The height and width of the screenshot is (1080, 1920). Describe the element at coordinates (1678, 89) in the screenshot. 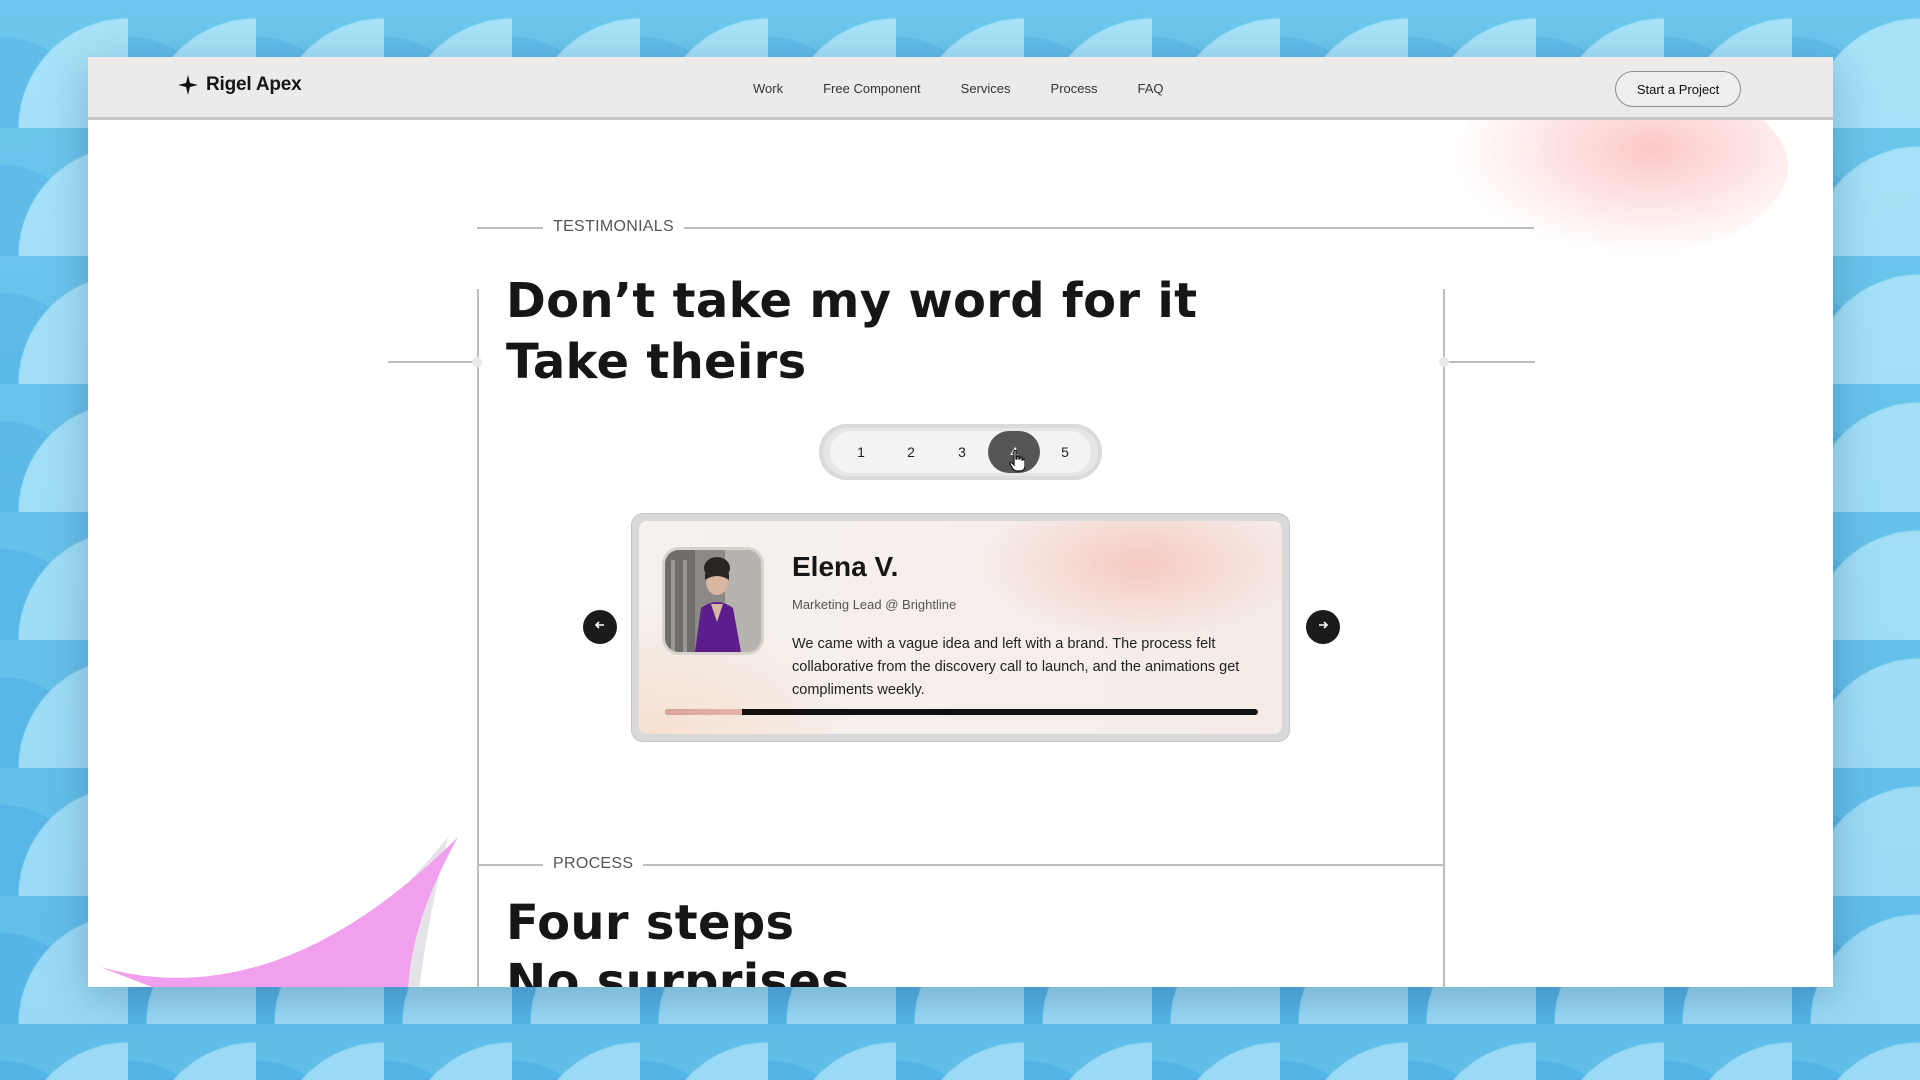

I see `start-project-button: Start a Project` at that location.